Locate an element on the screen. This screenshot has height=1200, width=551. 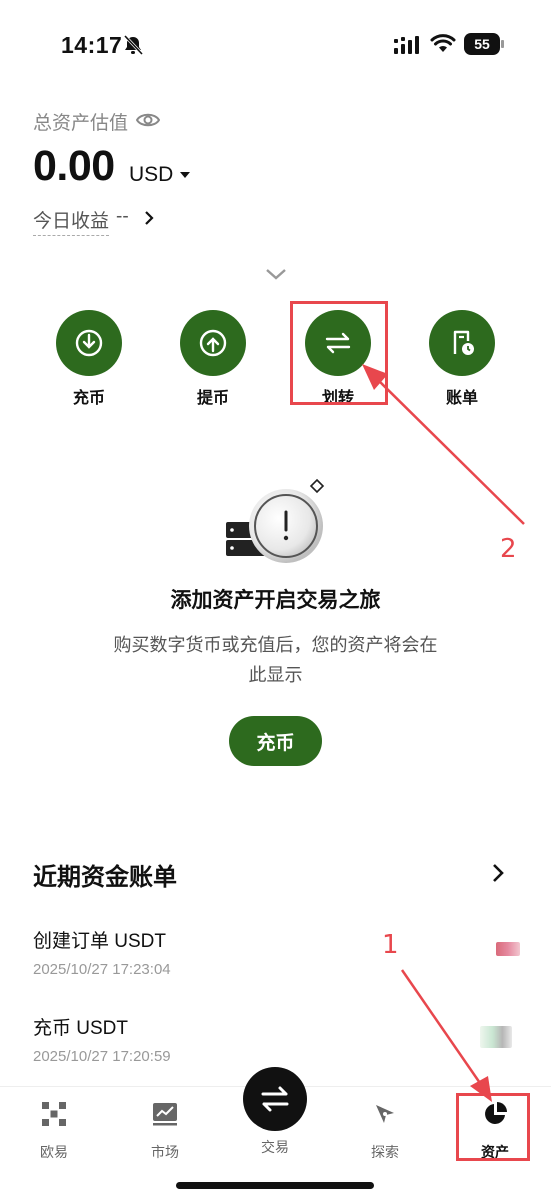
deposit-label: 充币 is located at coordinates (88, 398).